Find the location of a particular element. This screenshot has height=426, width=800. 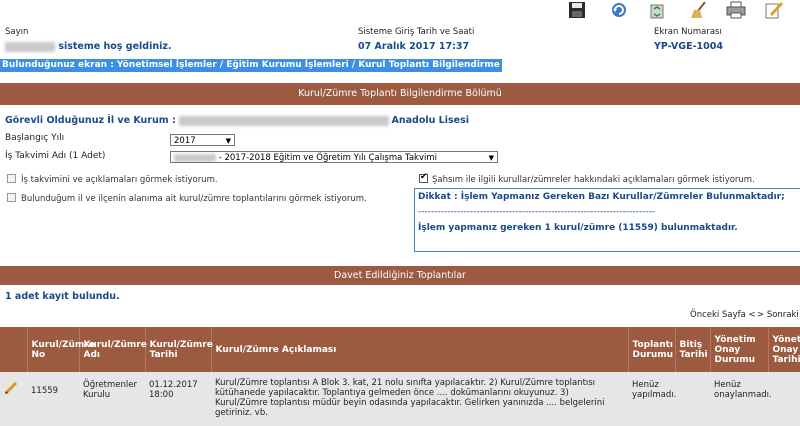

login-time-value: 07 Aralık 2017 17:37 is located at coordinates (414, 46).